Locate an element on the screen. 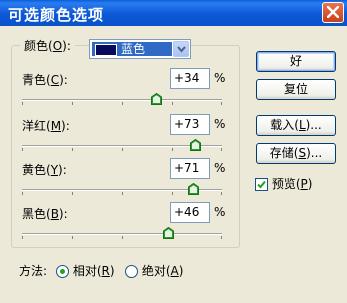 The image size is (347, 303). colors-label-key: O is located at coordinates (57, 46).